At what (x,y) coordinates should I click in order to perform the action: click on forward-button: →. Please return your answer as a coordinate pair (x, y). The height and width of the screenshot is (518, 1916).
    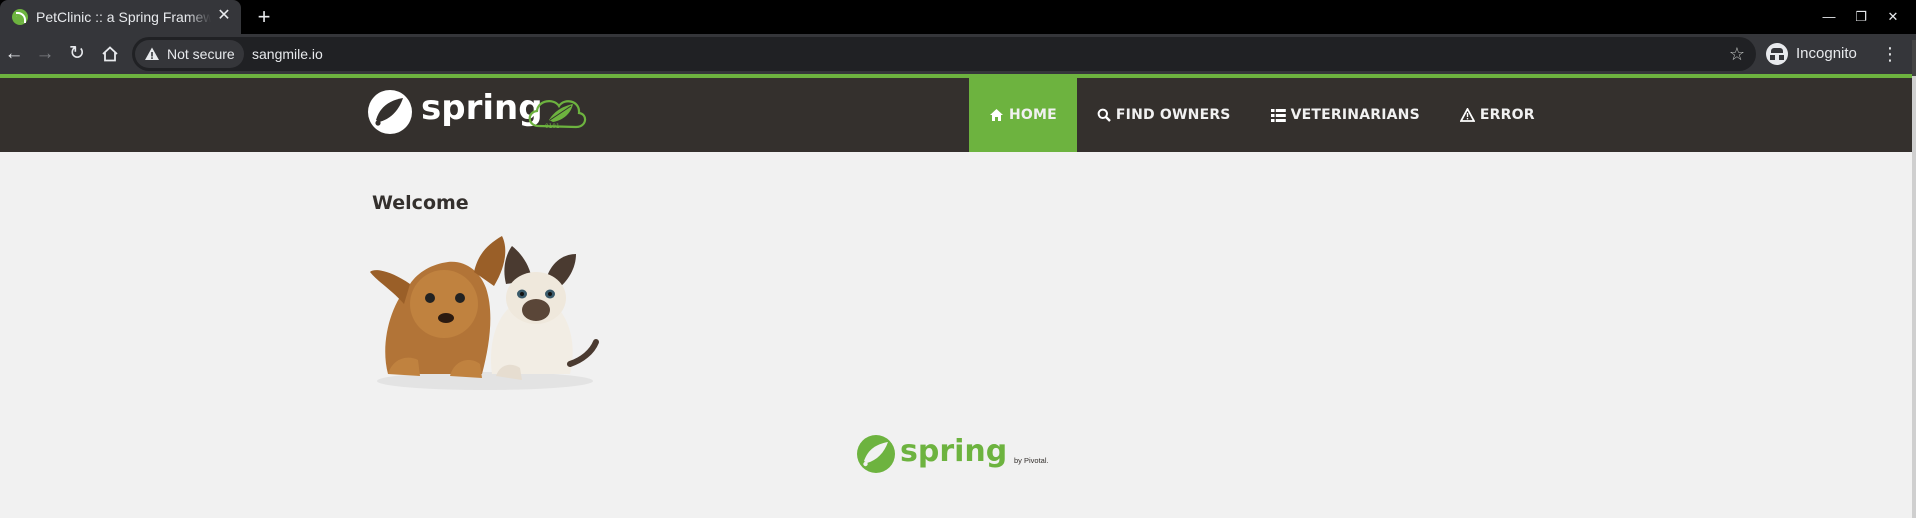
    Looking at the image, I should click on (45, 54).